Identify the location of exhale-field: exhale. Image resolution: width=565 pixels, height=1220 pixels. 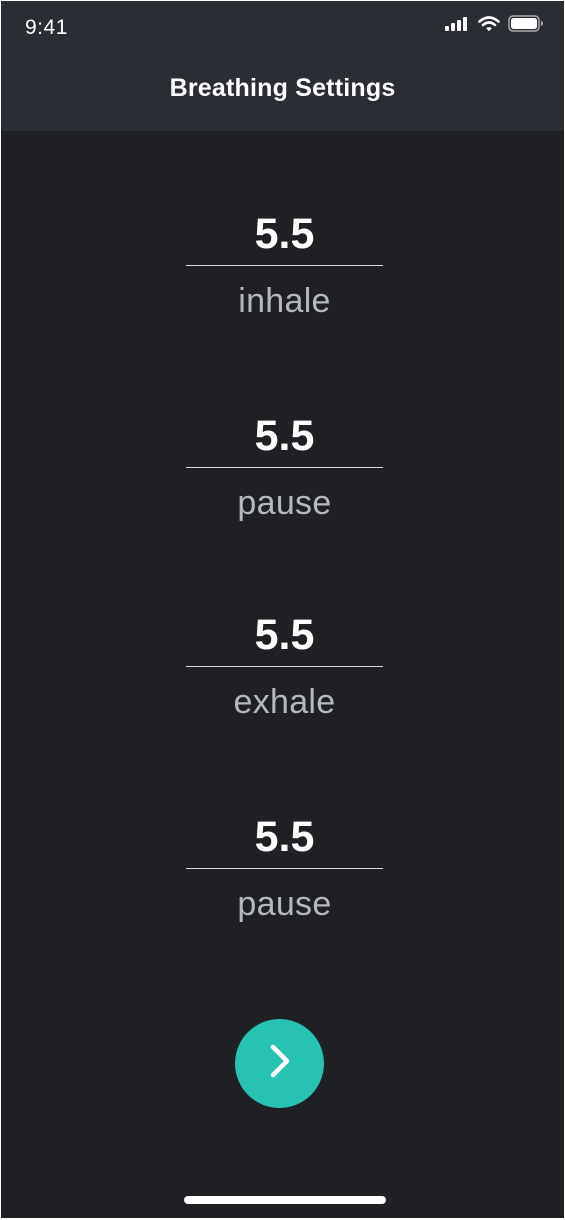
(284, 663).